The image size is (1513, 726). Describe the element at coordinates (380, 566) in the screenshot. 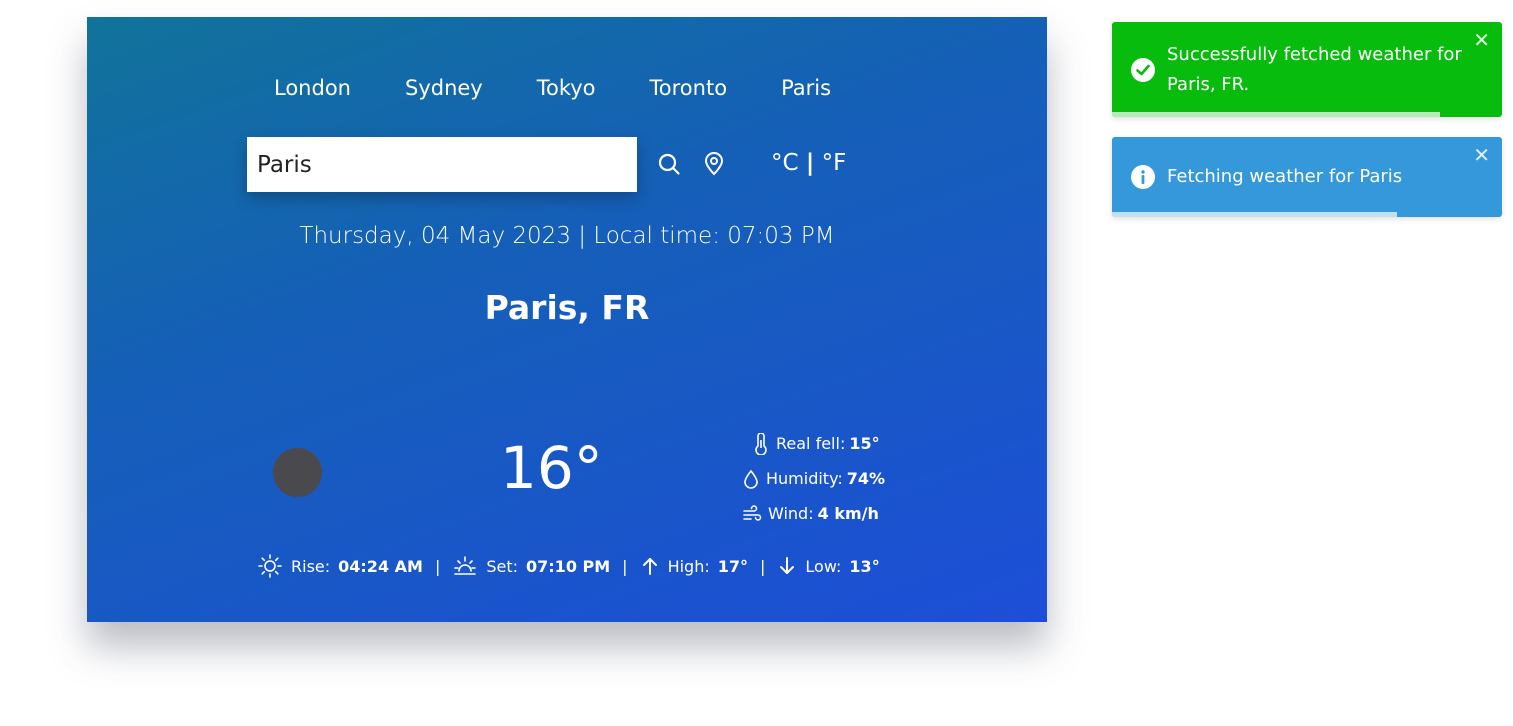

I see `sunrise-value: 04:24 AM` at that location.